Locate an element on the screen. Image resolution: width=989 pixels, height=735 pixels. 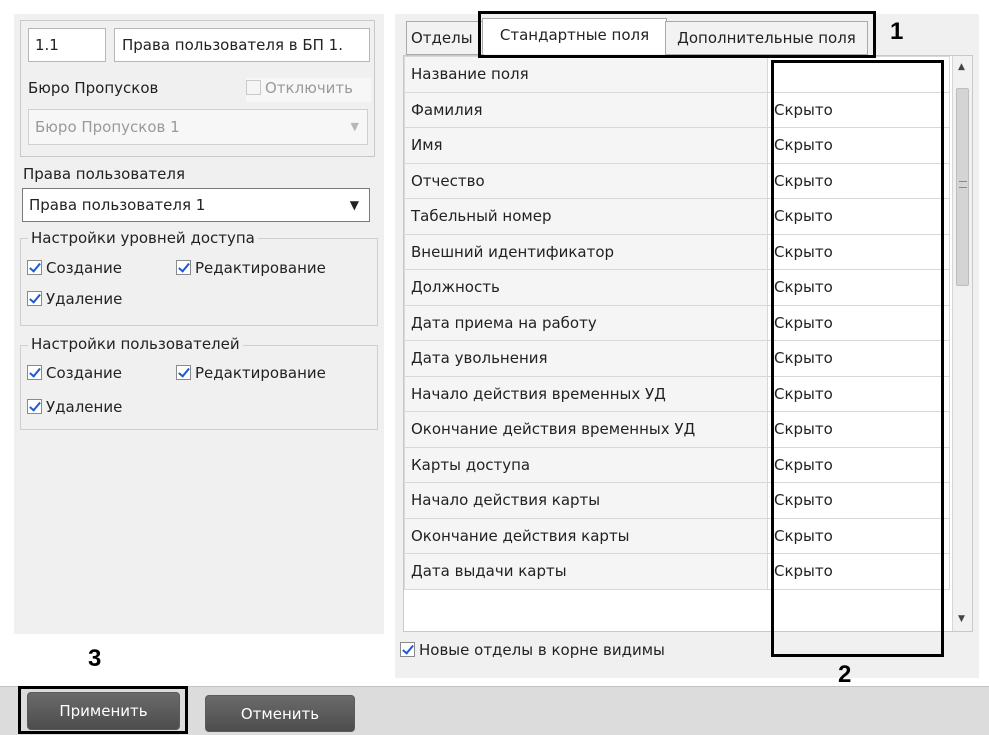
users-edit-checkbox: Редактирование is located at coordinates (251, 372).